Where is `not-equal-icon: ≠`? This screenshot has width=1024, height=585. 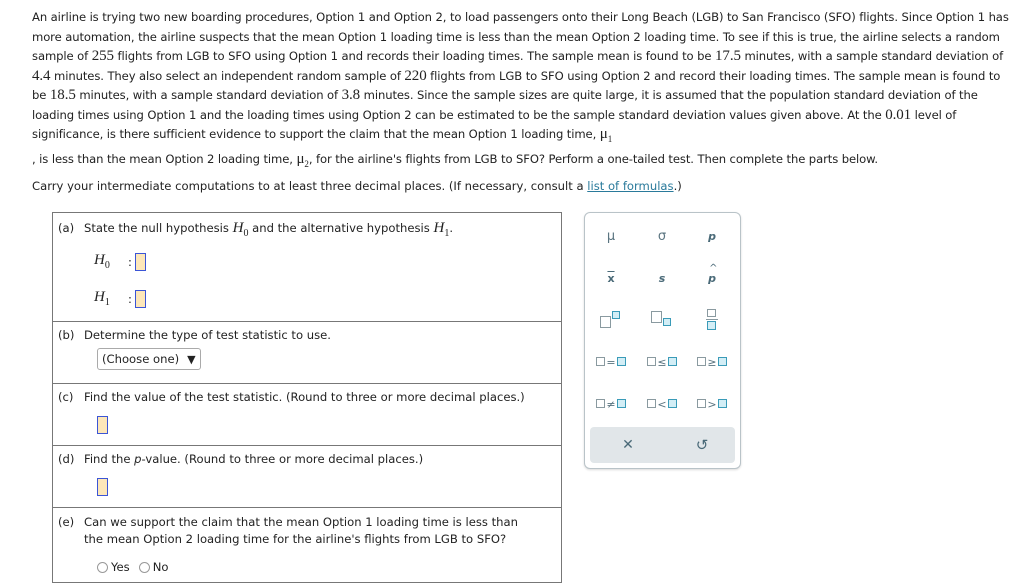
not-equal-icon: ≠ is located at coordinates (611, 404).